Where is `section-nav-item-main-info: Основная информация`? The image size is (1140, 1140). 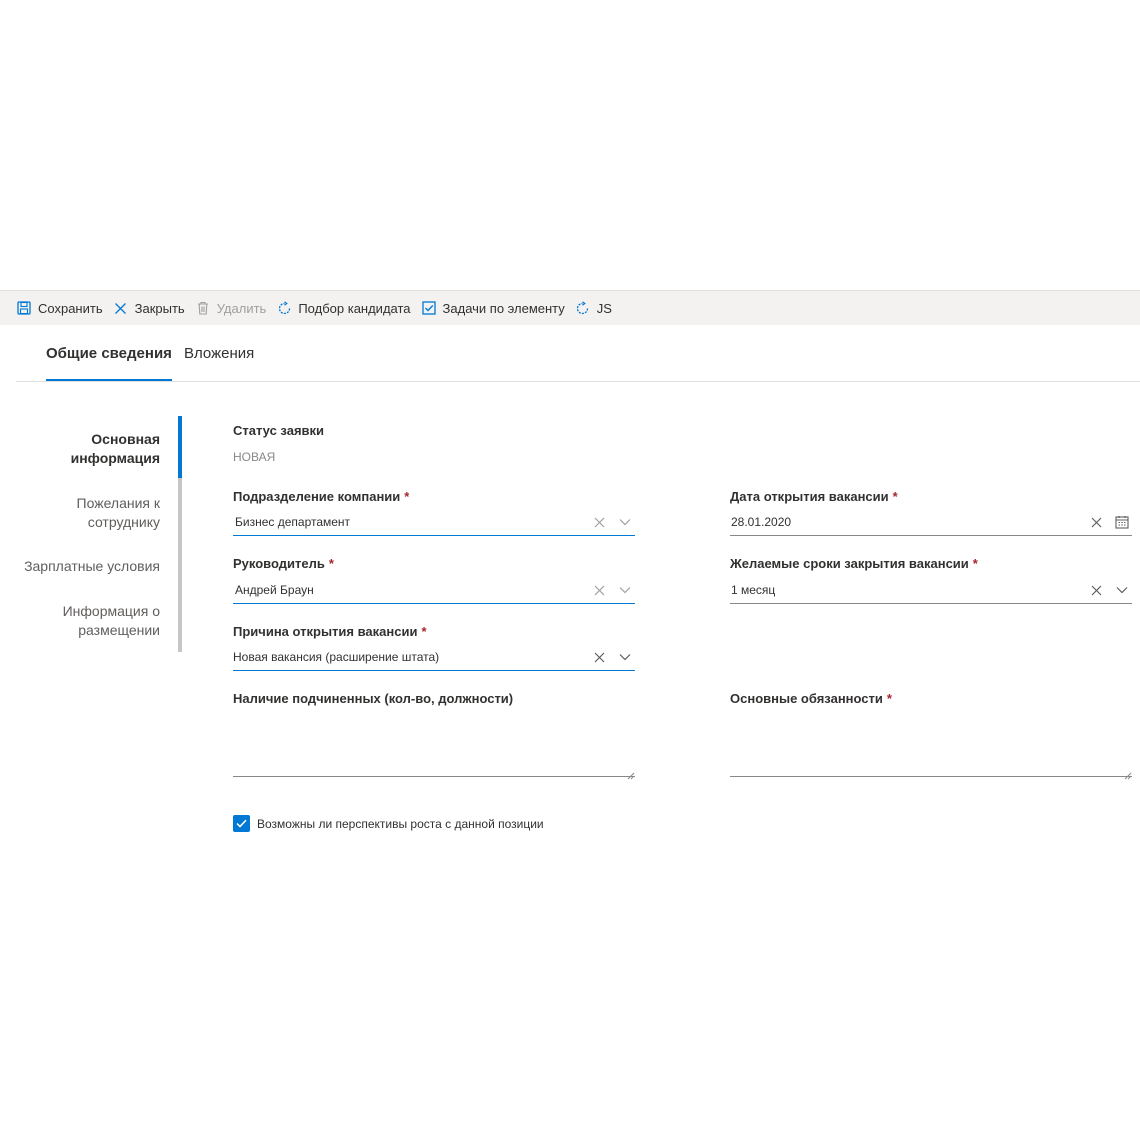
section-nav-item-main-info: Основная информация is located at coordinates (115, 449).